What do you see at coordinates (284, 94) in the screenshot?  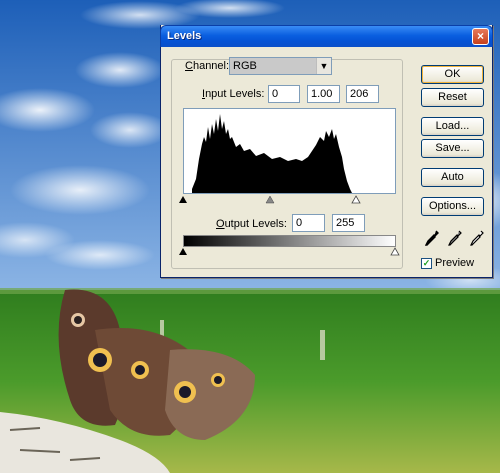 I see `input-black-field: 0` at bounding box center [284, 94].